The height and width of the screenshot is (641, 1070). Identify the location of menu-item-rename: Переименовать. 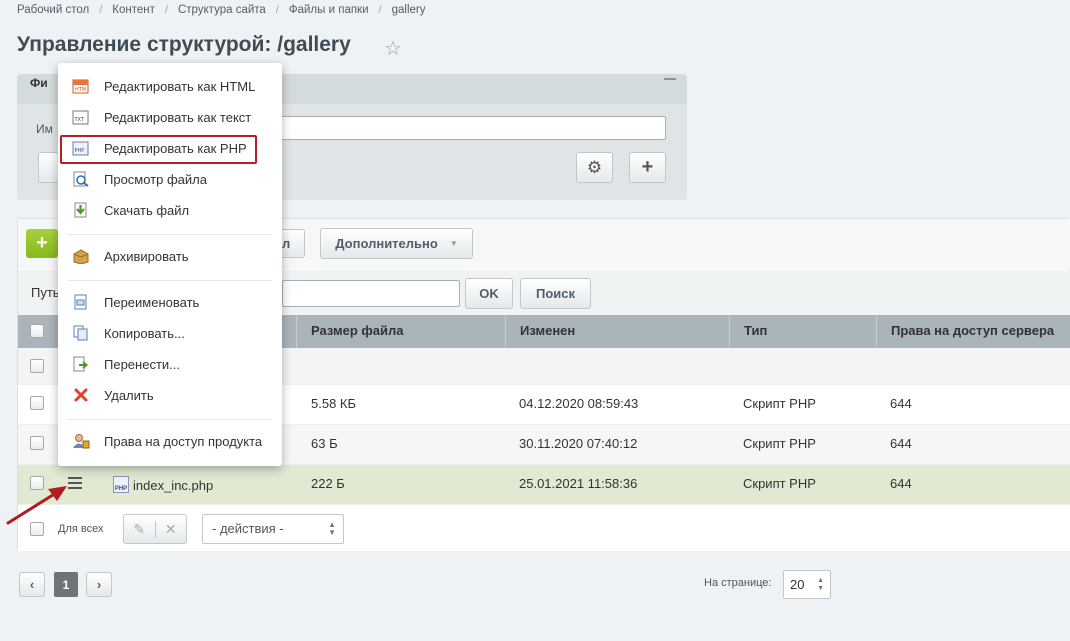
(170, 302).